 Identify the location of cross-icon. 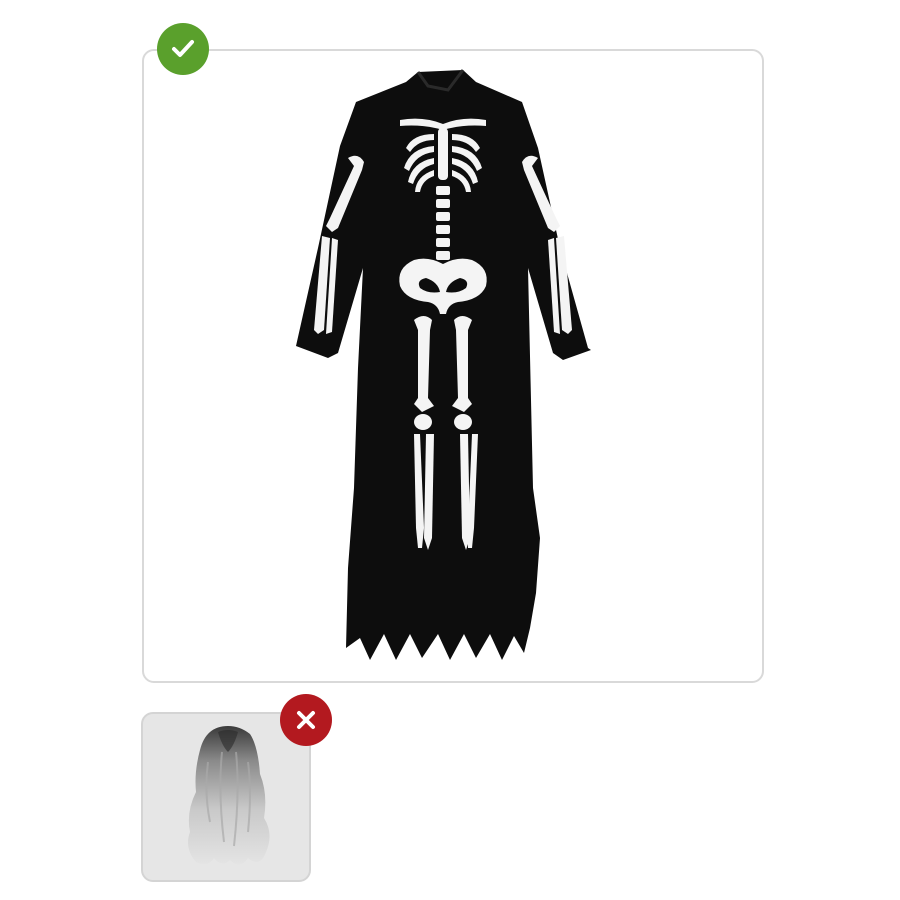
(306, 720).